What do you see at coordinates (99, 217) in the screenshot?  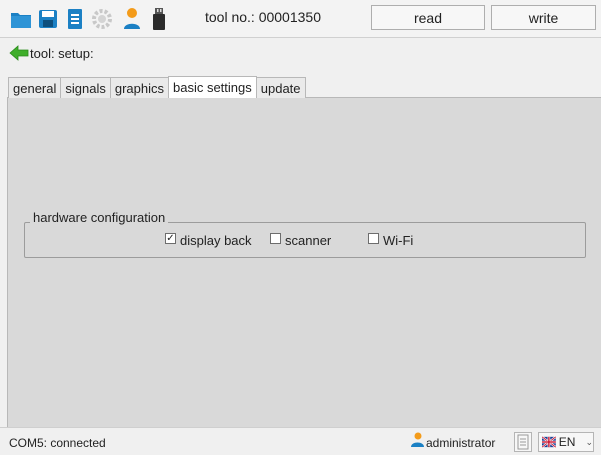 I see `hardware-config-title: hardware configuration` at bounding box center [99, 217].